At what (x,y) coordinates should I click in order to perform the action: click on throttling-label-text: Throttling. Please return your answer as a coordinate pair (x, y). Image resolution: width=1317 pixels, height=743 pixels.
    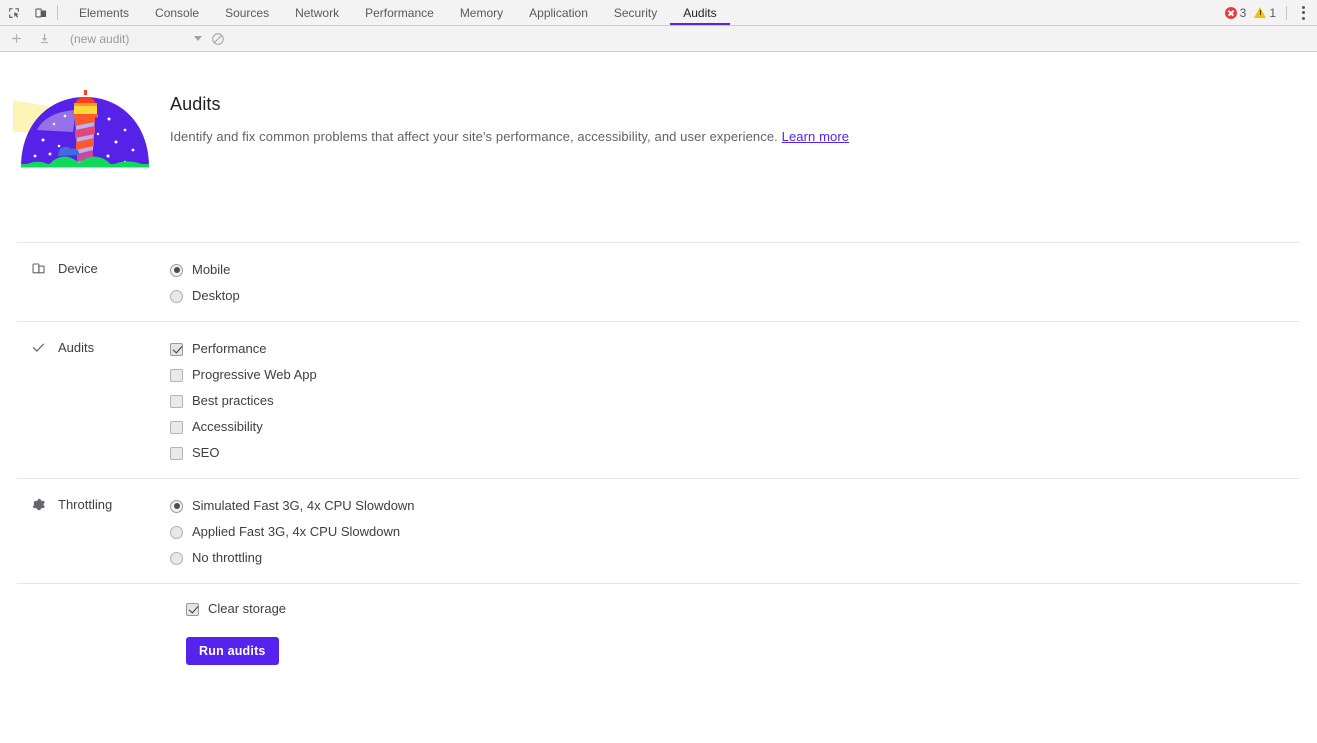
    Looking at the image, I should click on (85, 504).